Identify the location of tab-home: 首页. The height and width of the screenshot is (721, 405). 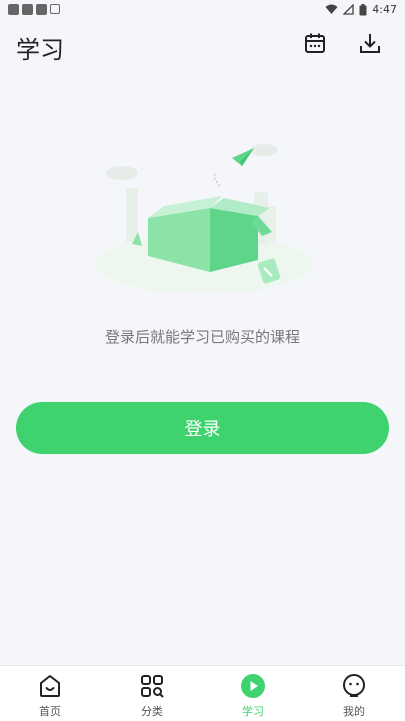
(50, 693).